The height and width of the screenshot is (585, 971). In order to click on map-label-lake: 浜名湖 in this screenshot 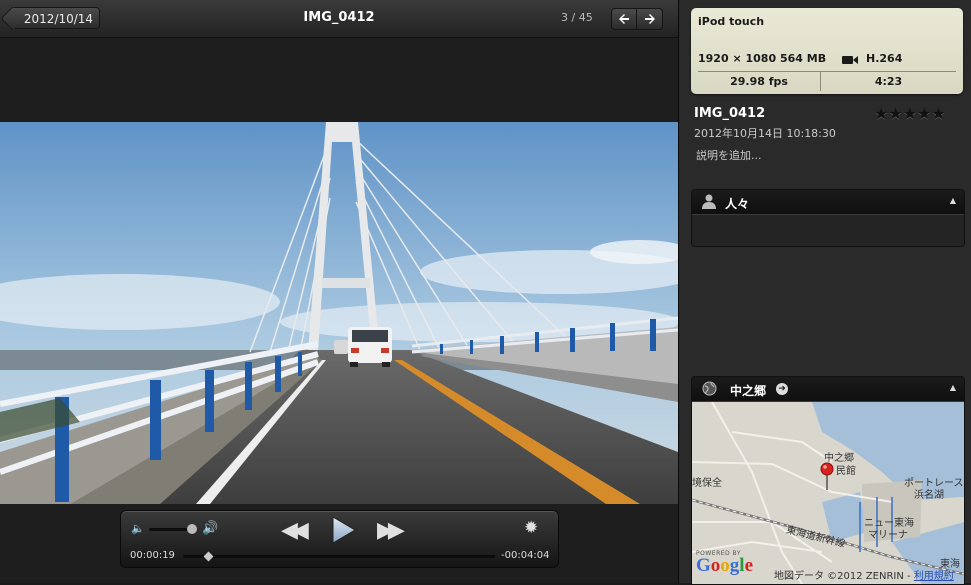, I will do `click(929, 495)`.